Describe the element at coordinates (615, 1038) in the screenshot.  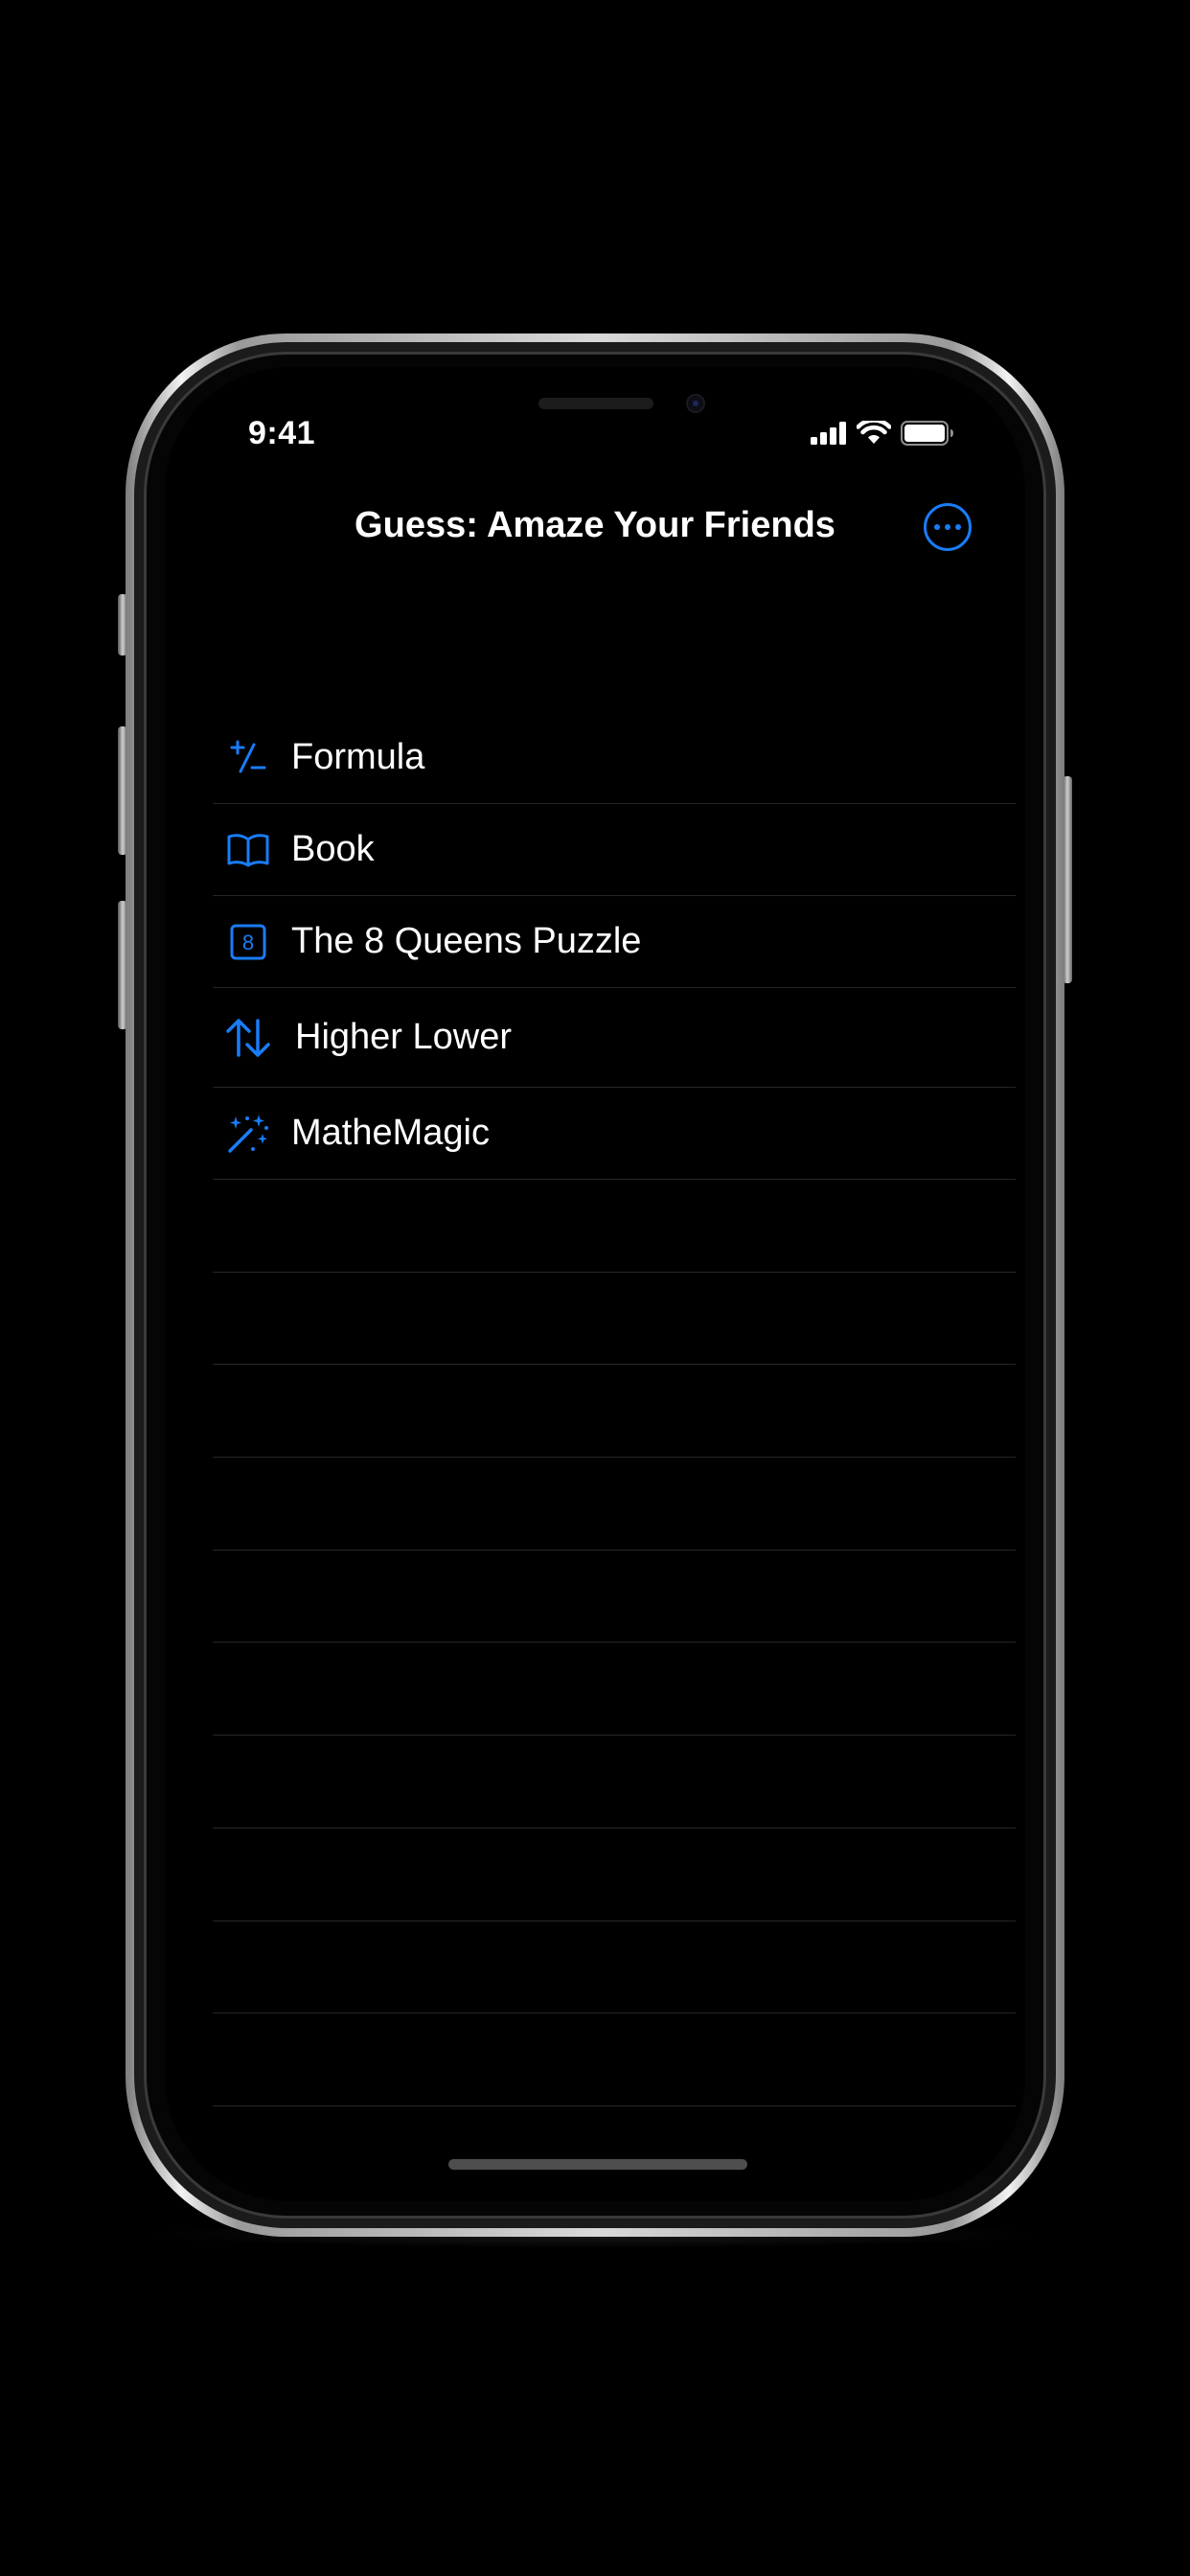
I see `list-item-higher-lower: Higher Lower` at that location.